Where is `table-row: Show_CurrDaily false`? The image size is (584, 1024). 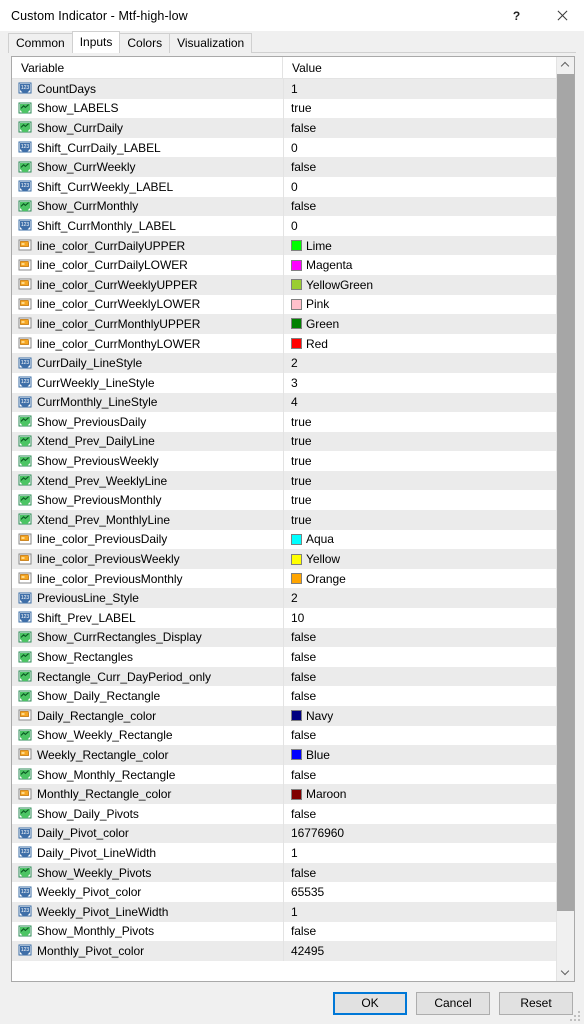 table-row: Show_CurrDaily false is located at coordinates (284, 128).